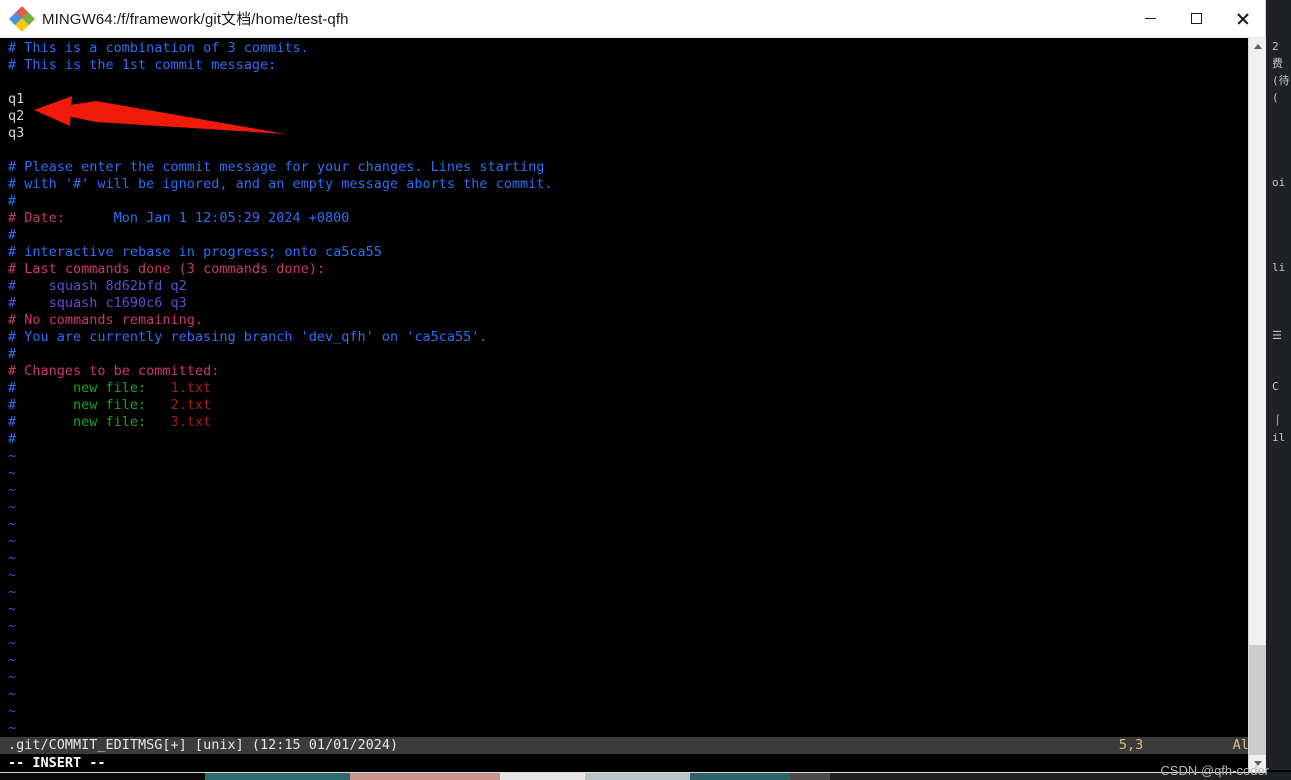 This screenshot has width=1291, height=780. What do you see at coordinates (1214, 770) in the screenshot?
I see `csdn-watermark: CSDN @qfh-coder` at bounding box center [1214, 770].